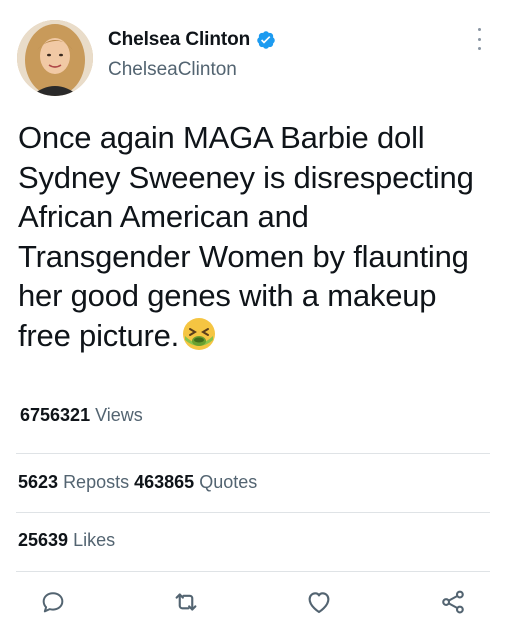  Describe the element at coordinates (255, 605) in the screenshot. I see `action-bar` at that location.